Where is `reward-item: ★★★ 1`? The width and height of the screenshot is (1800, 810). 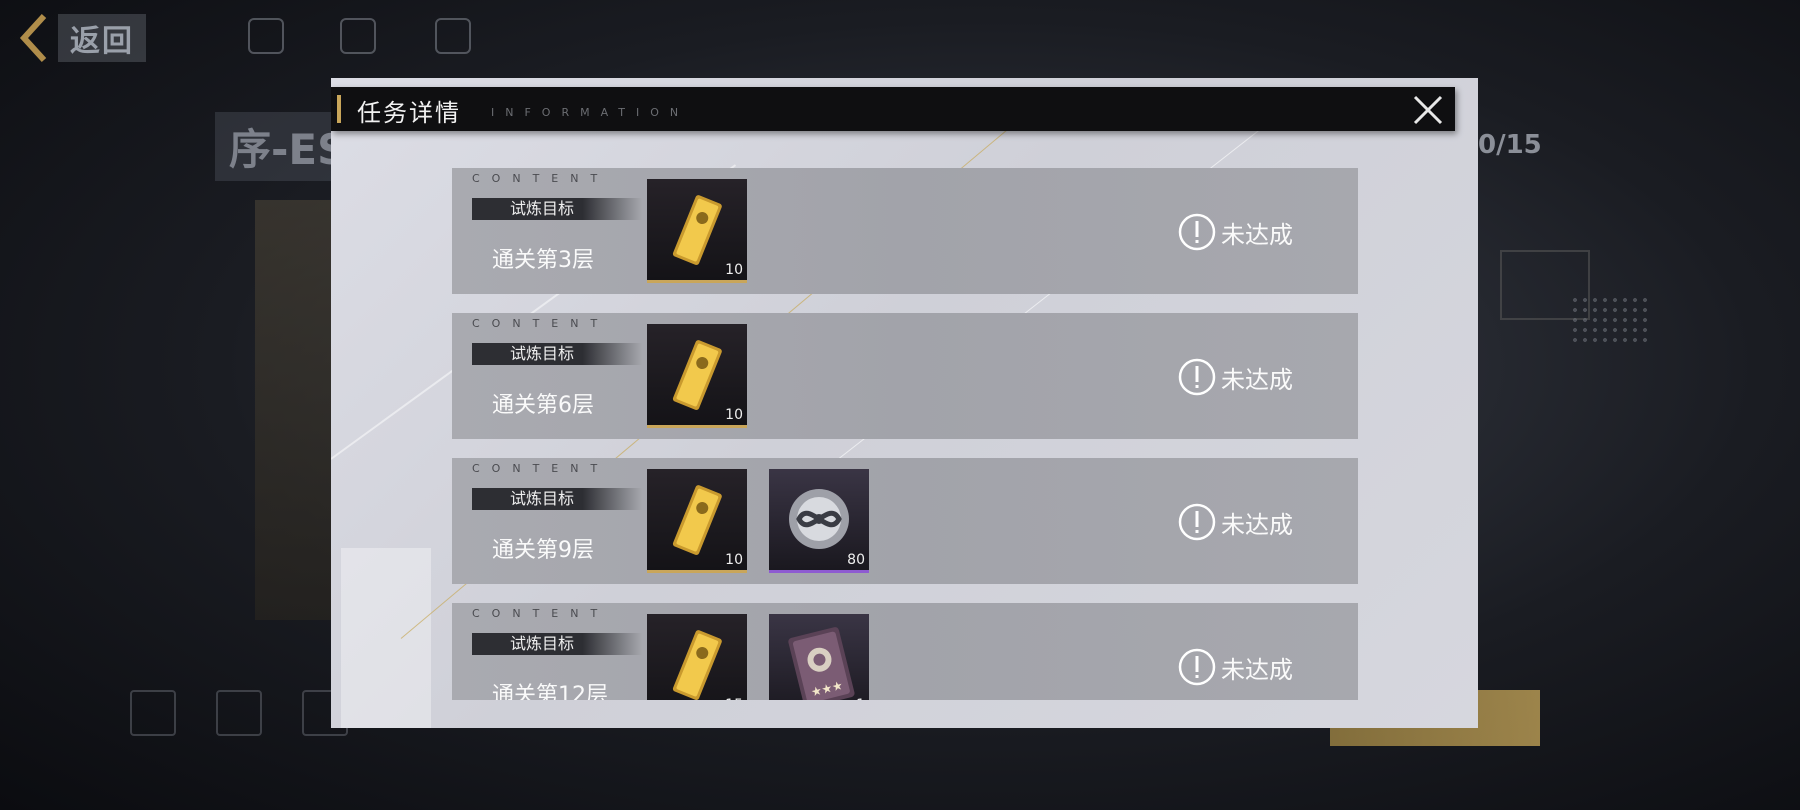 reward-item: ★★★ 1 is located at coordinates (819, 657).